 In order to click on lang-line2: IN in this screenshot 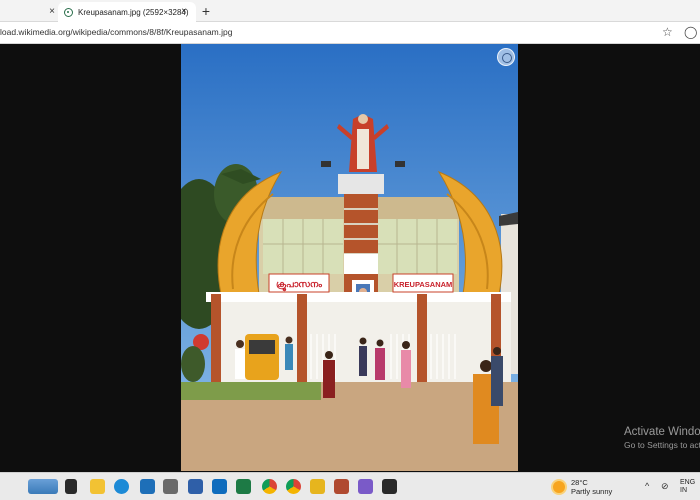, I will do `click(683, 490)`.